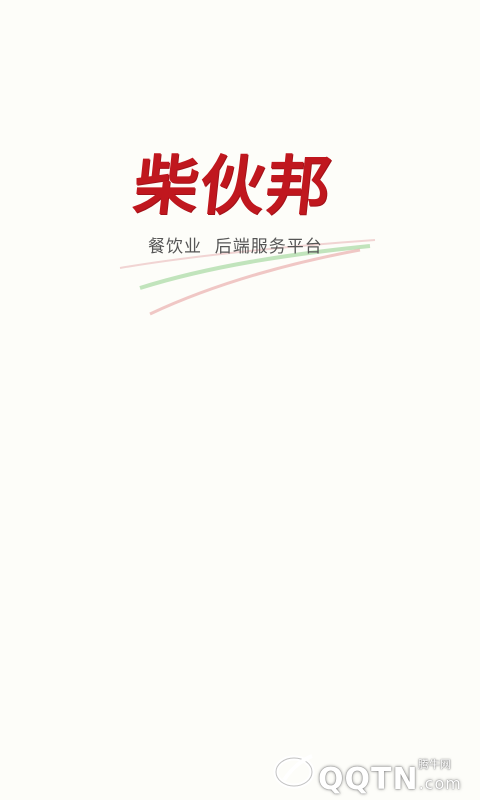  What do you see at coordinates (440, 783) in the screenshot?
I see `watermark-logo-suffix: .com` at bounding box center [440, 783].